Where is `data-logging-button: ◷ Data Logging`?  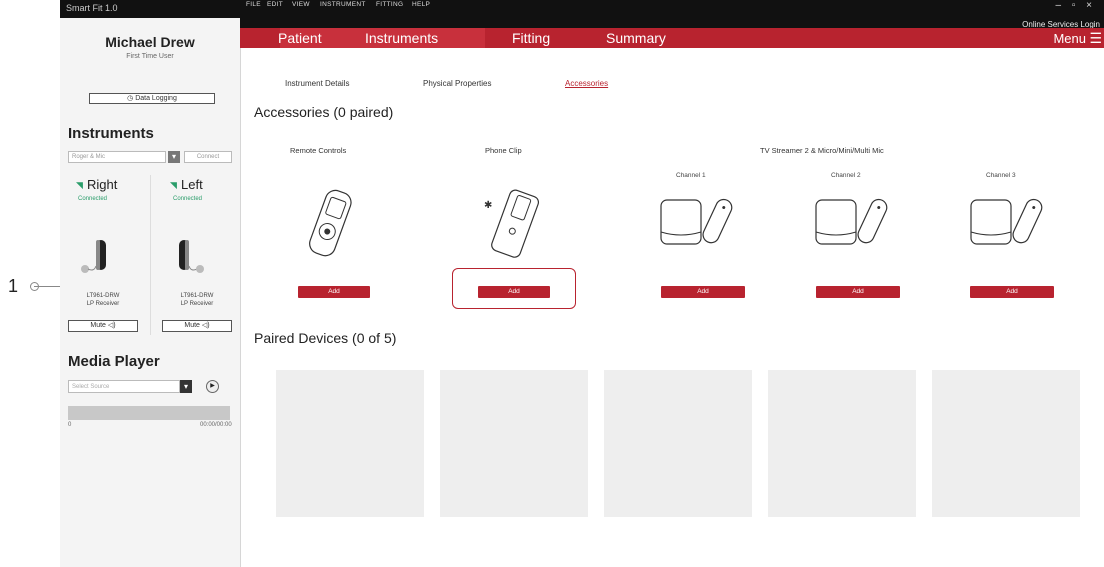 data-logging-button: ◷ Data Logging is located at coordinates (152, 98).